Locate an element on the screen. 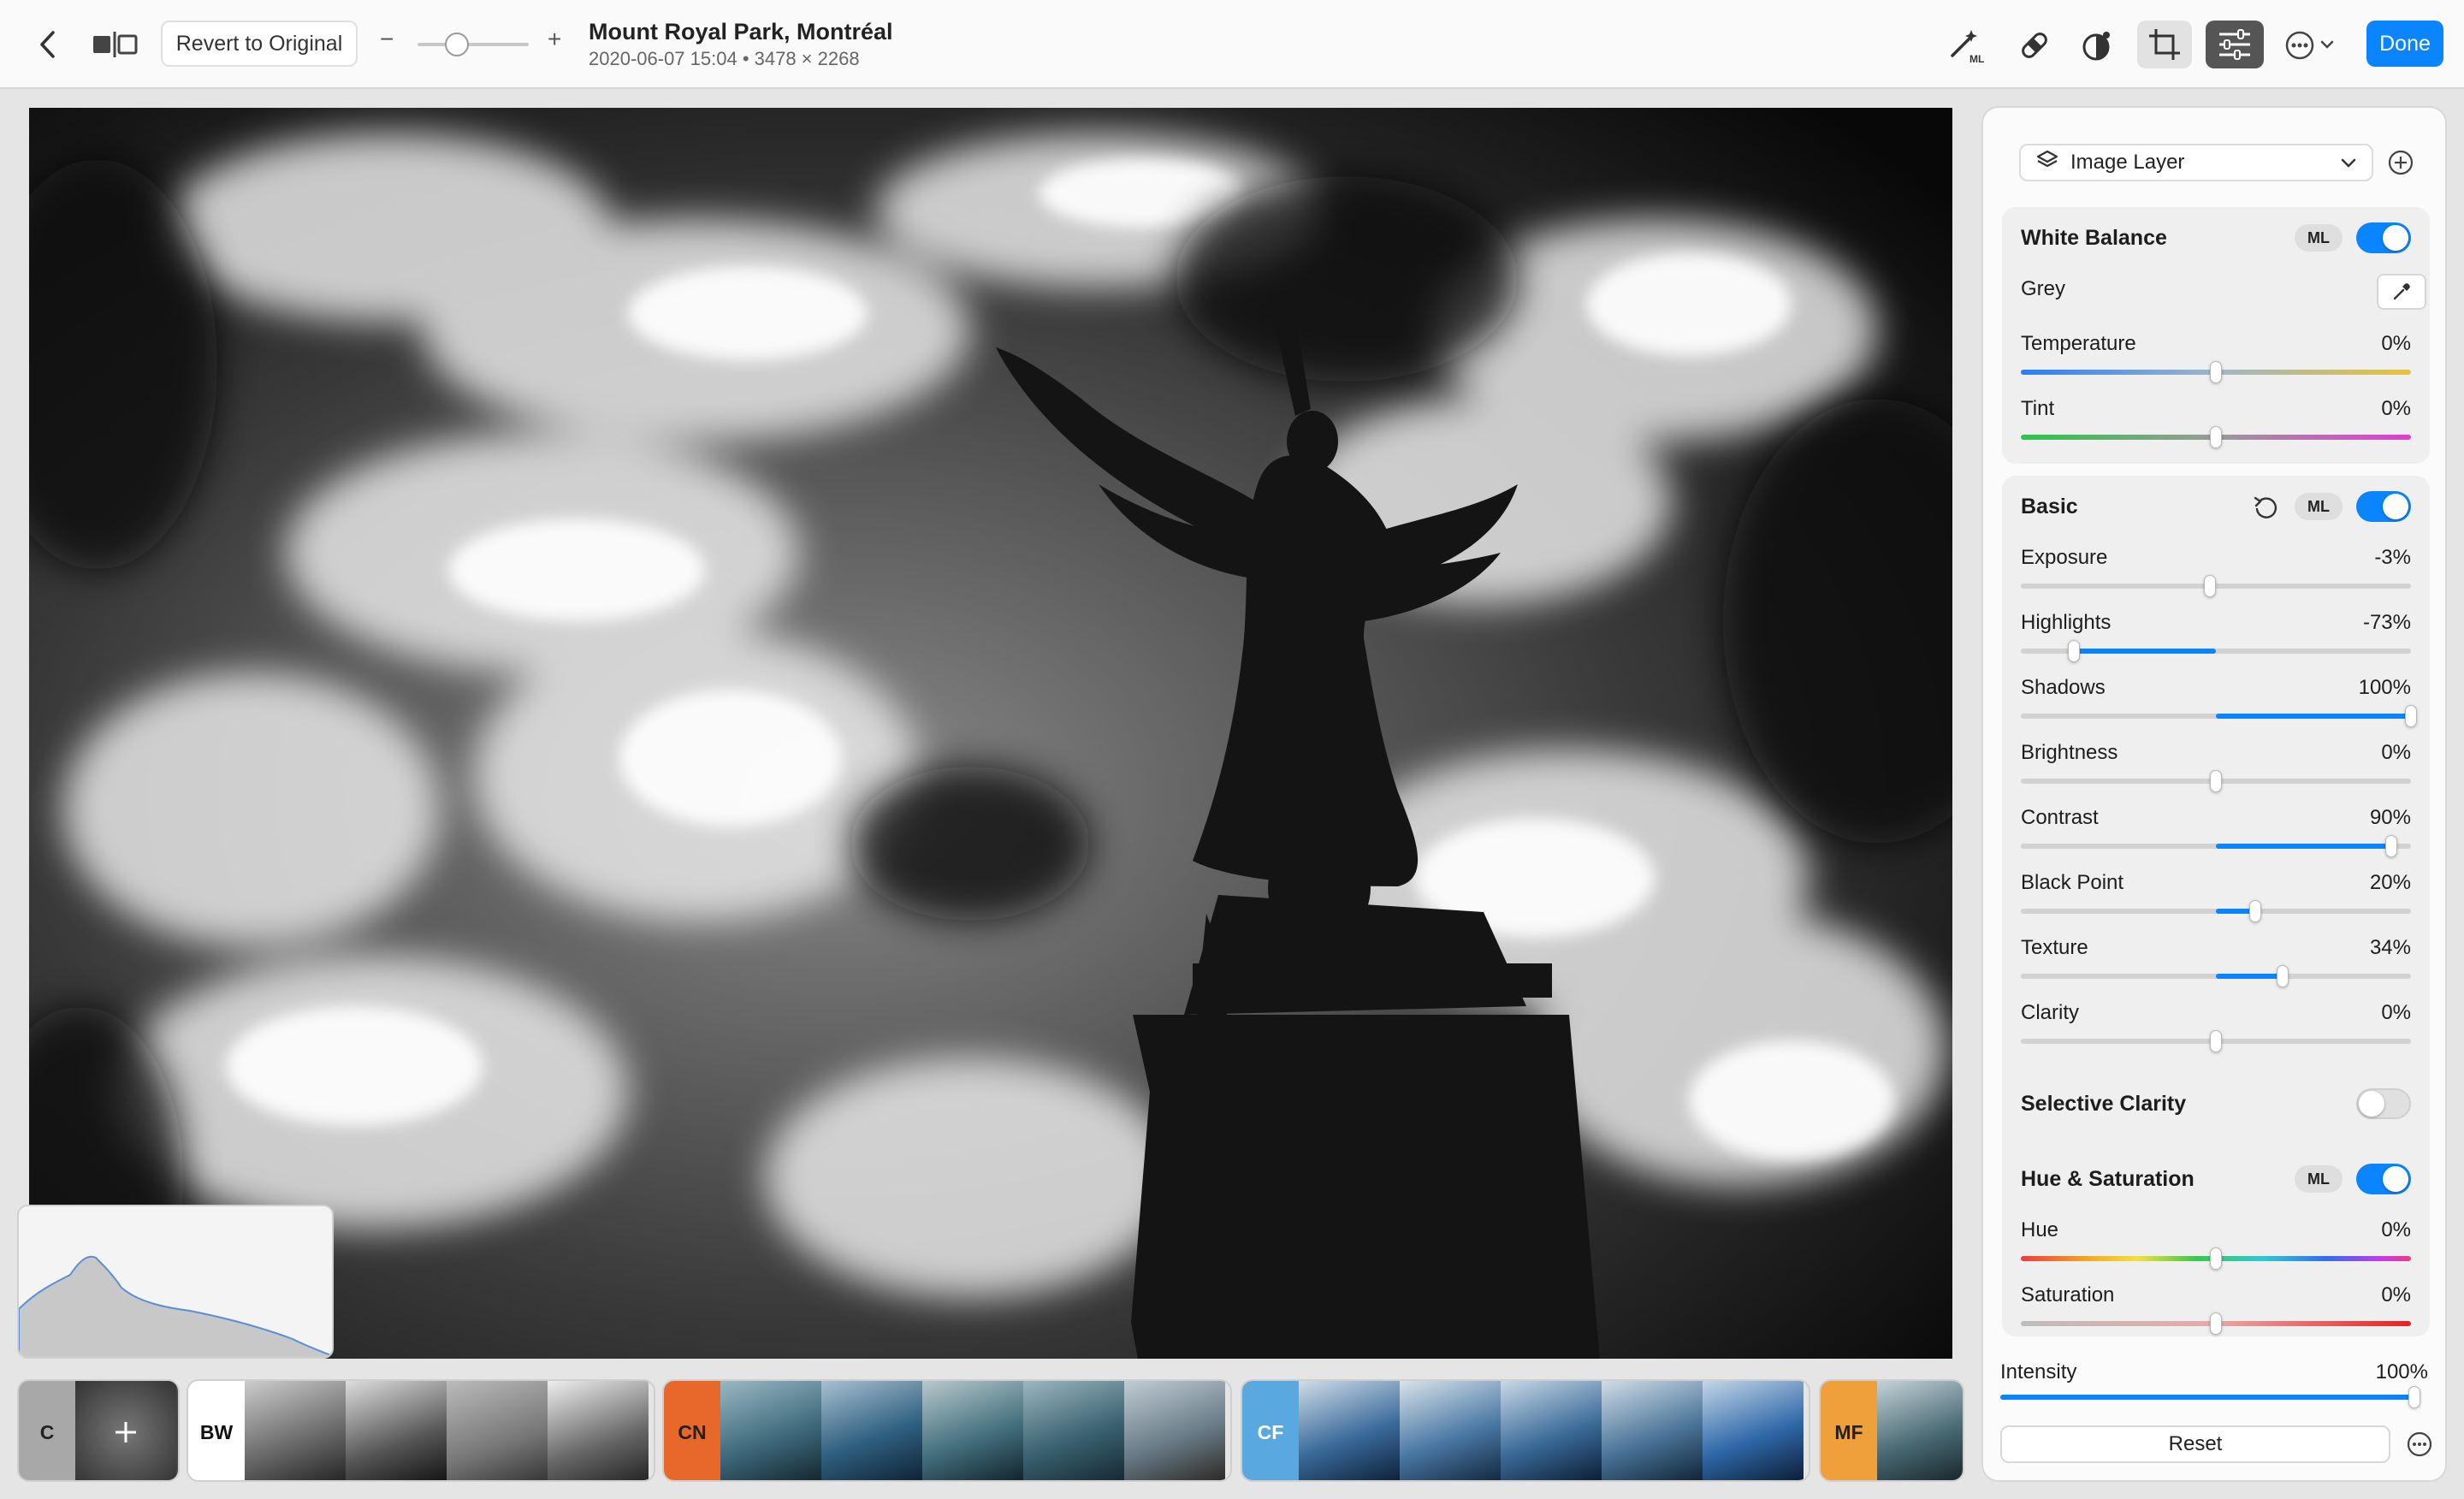 This screenshot has height=1499, width=2464. zoom-slider-track is located at coordinates (473, 44).